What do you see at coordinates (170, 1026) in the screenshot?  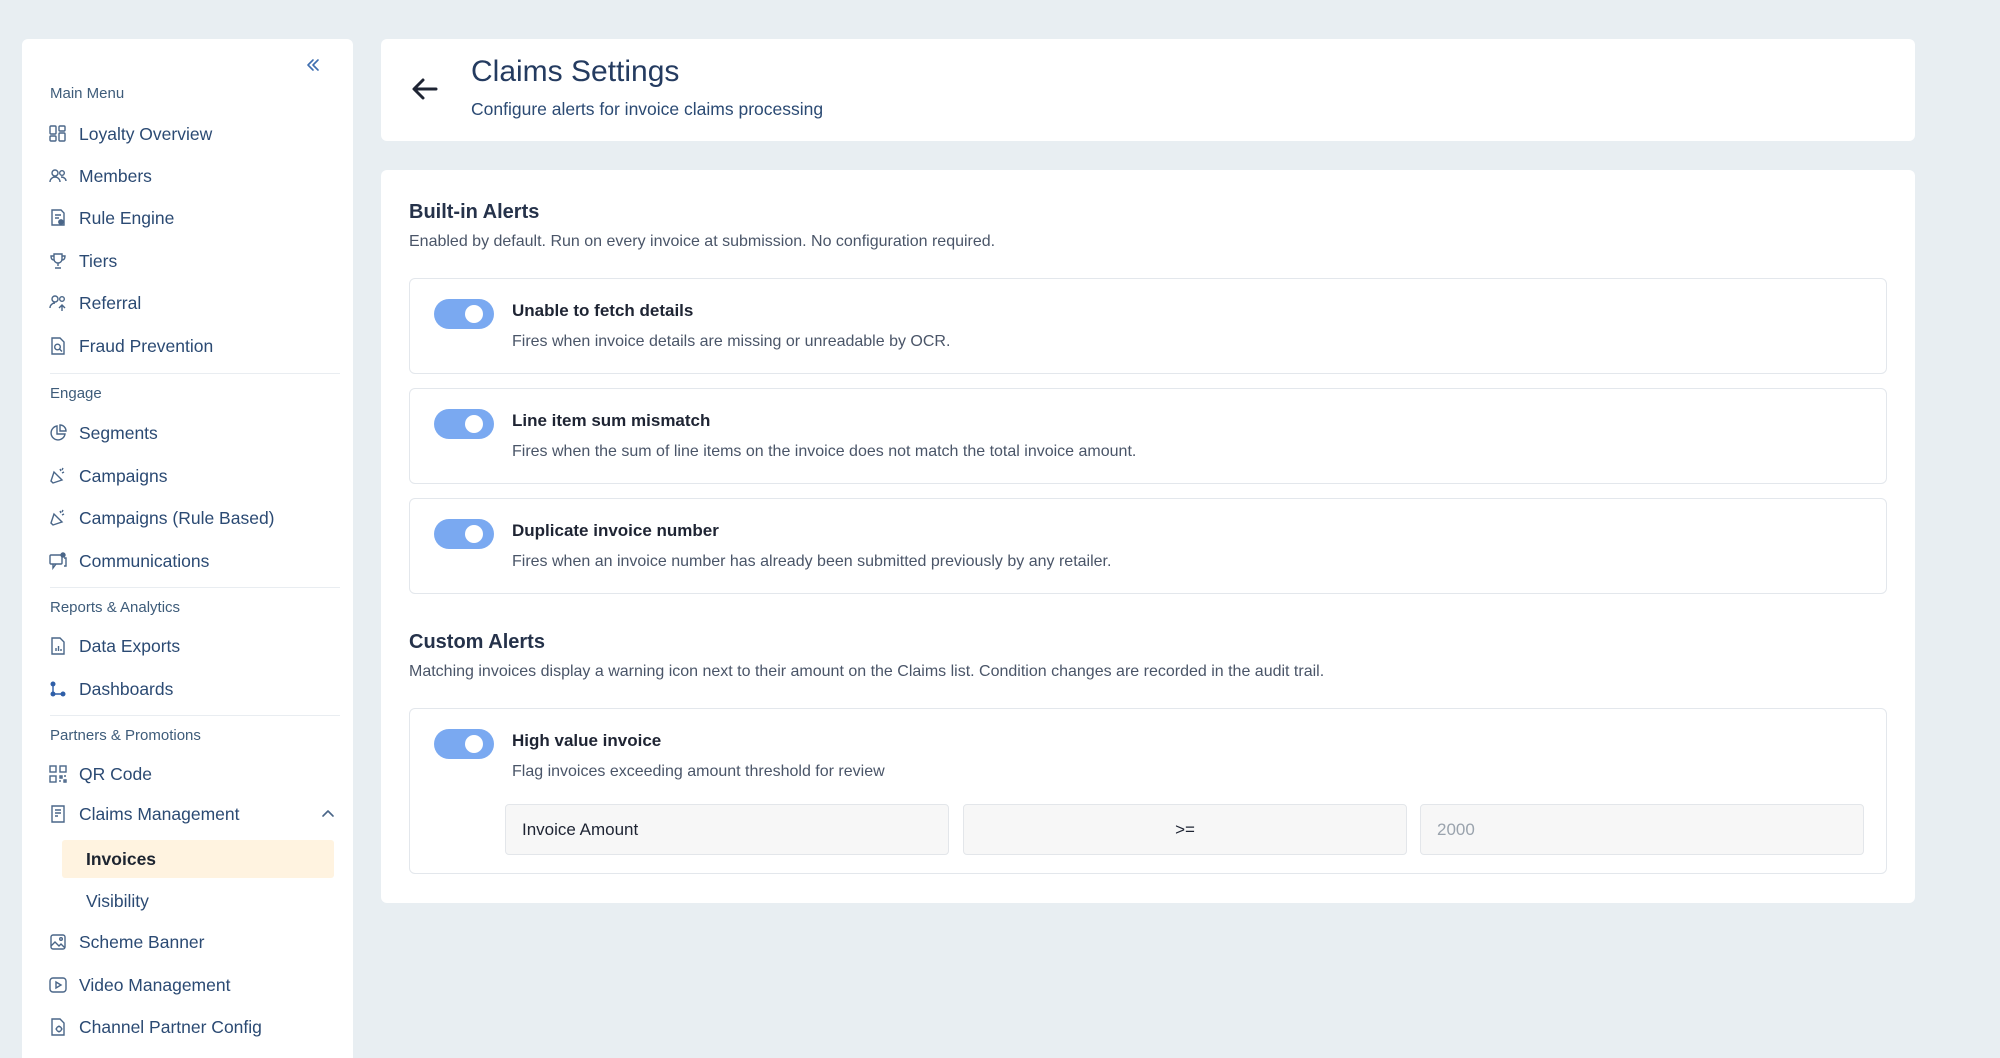 I see `sidebar-item-label: Channel Partner Config` at bounding box center [170, 1026].